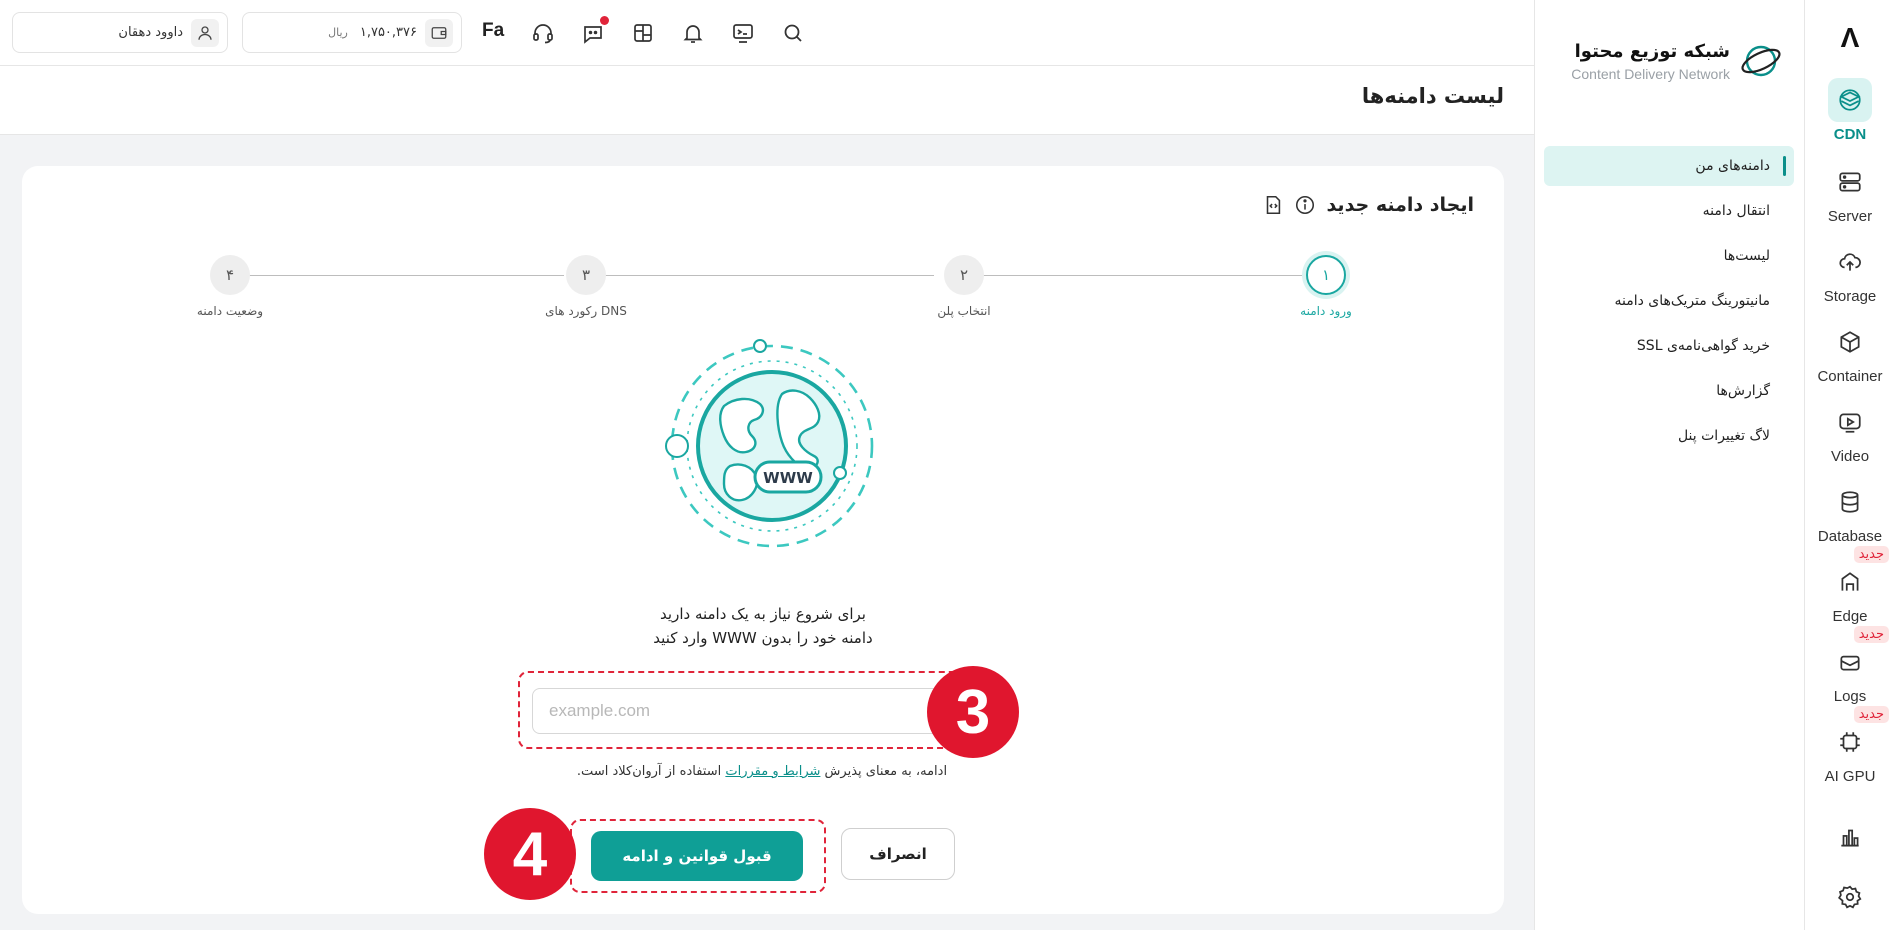  I want to click on rail-item-label: AI GPU, so click(1850, 776).